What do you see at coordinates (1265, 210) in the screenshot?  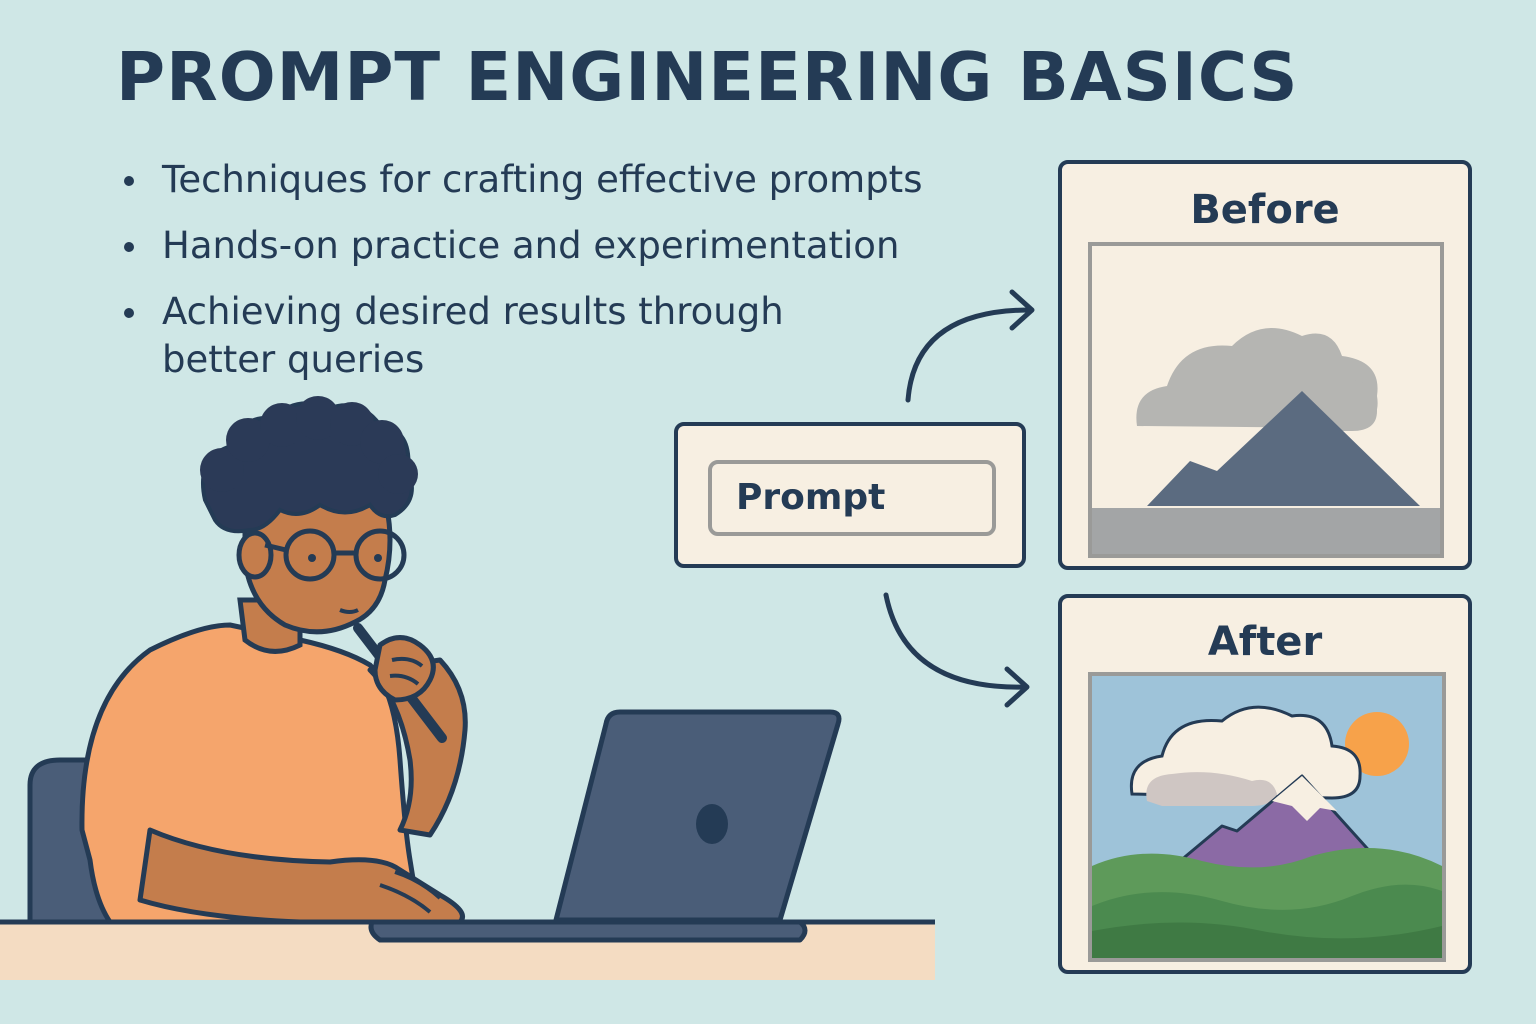 I see `before-label: Before` at bounding box center [1265, 210].